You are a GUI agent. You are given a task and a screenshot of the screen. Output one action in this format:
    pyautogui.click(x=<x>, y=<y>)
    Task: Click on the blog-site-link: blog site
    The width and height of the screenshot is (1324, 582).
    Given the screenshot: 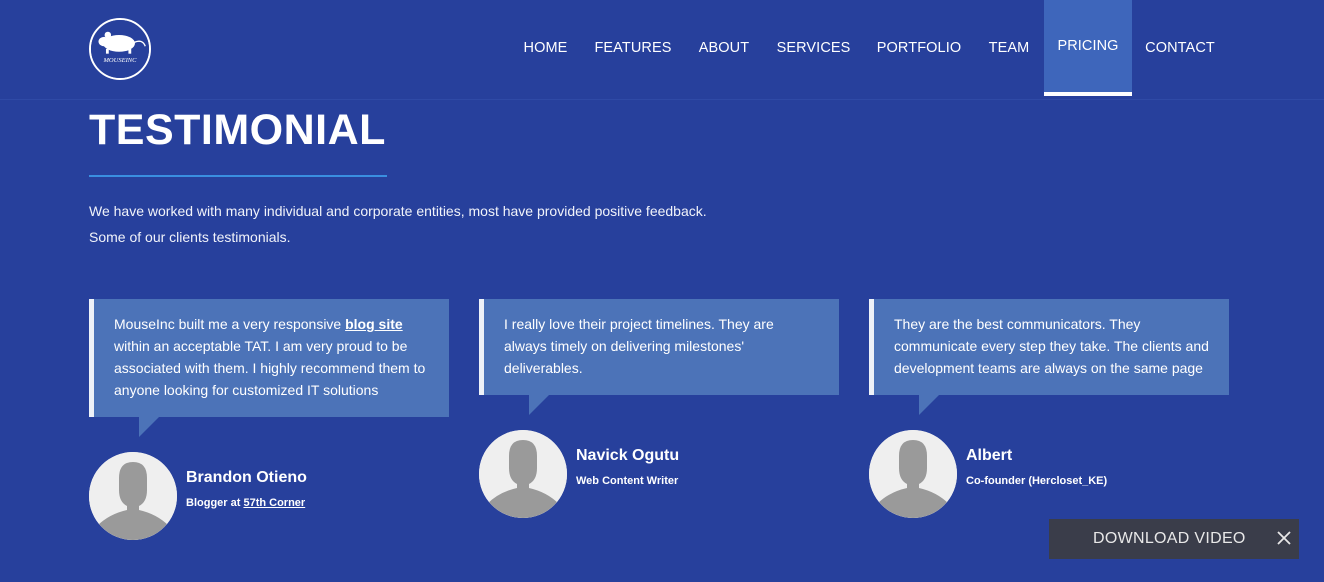 What is the action you would take?
    pyautogui.click(x=374, y=324)
    